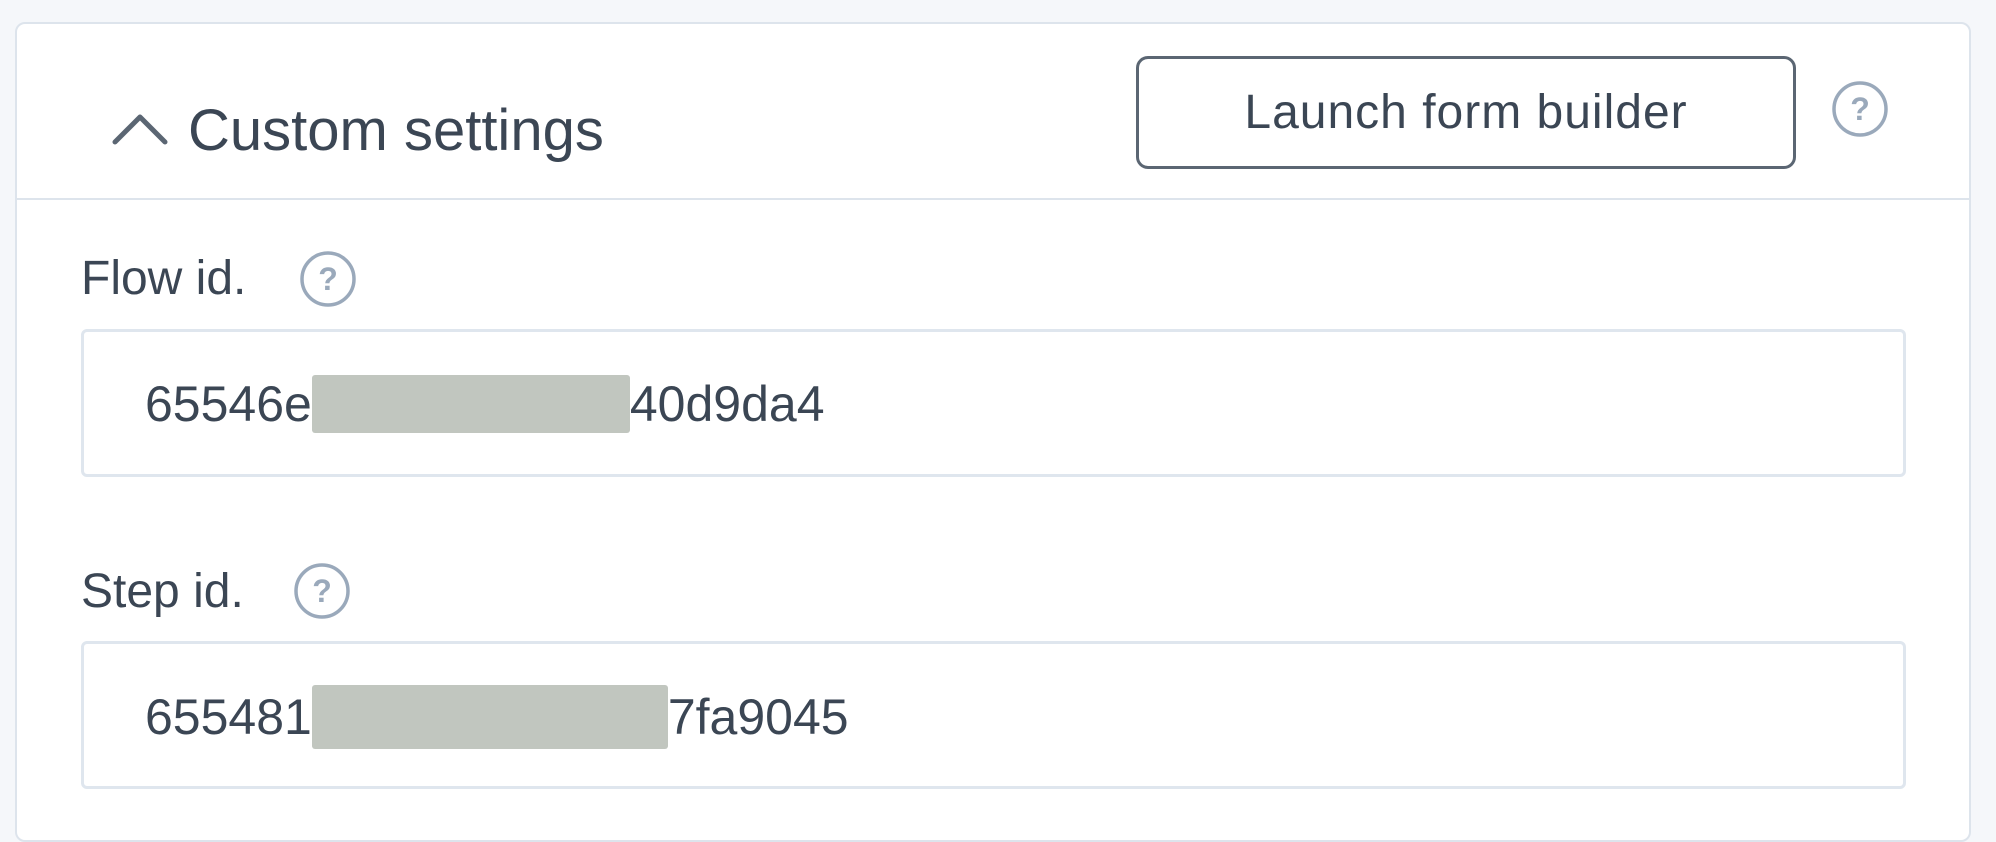  I want to click on step-id-value-end: 7fa9045, so click(758, 717).